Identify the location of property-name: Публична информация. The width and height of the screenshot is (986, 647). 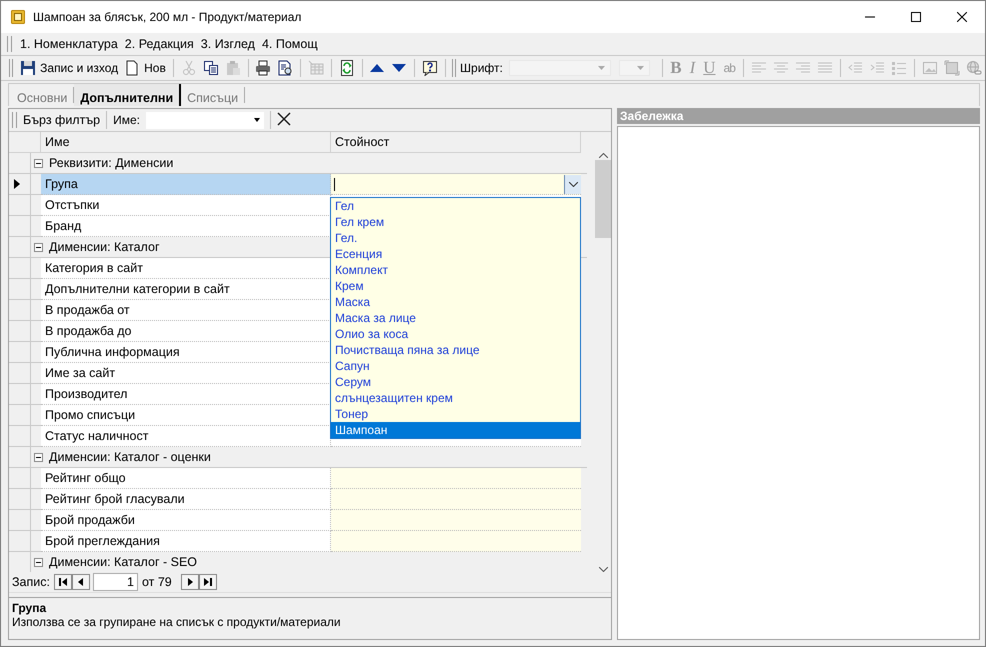
(186, 352).